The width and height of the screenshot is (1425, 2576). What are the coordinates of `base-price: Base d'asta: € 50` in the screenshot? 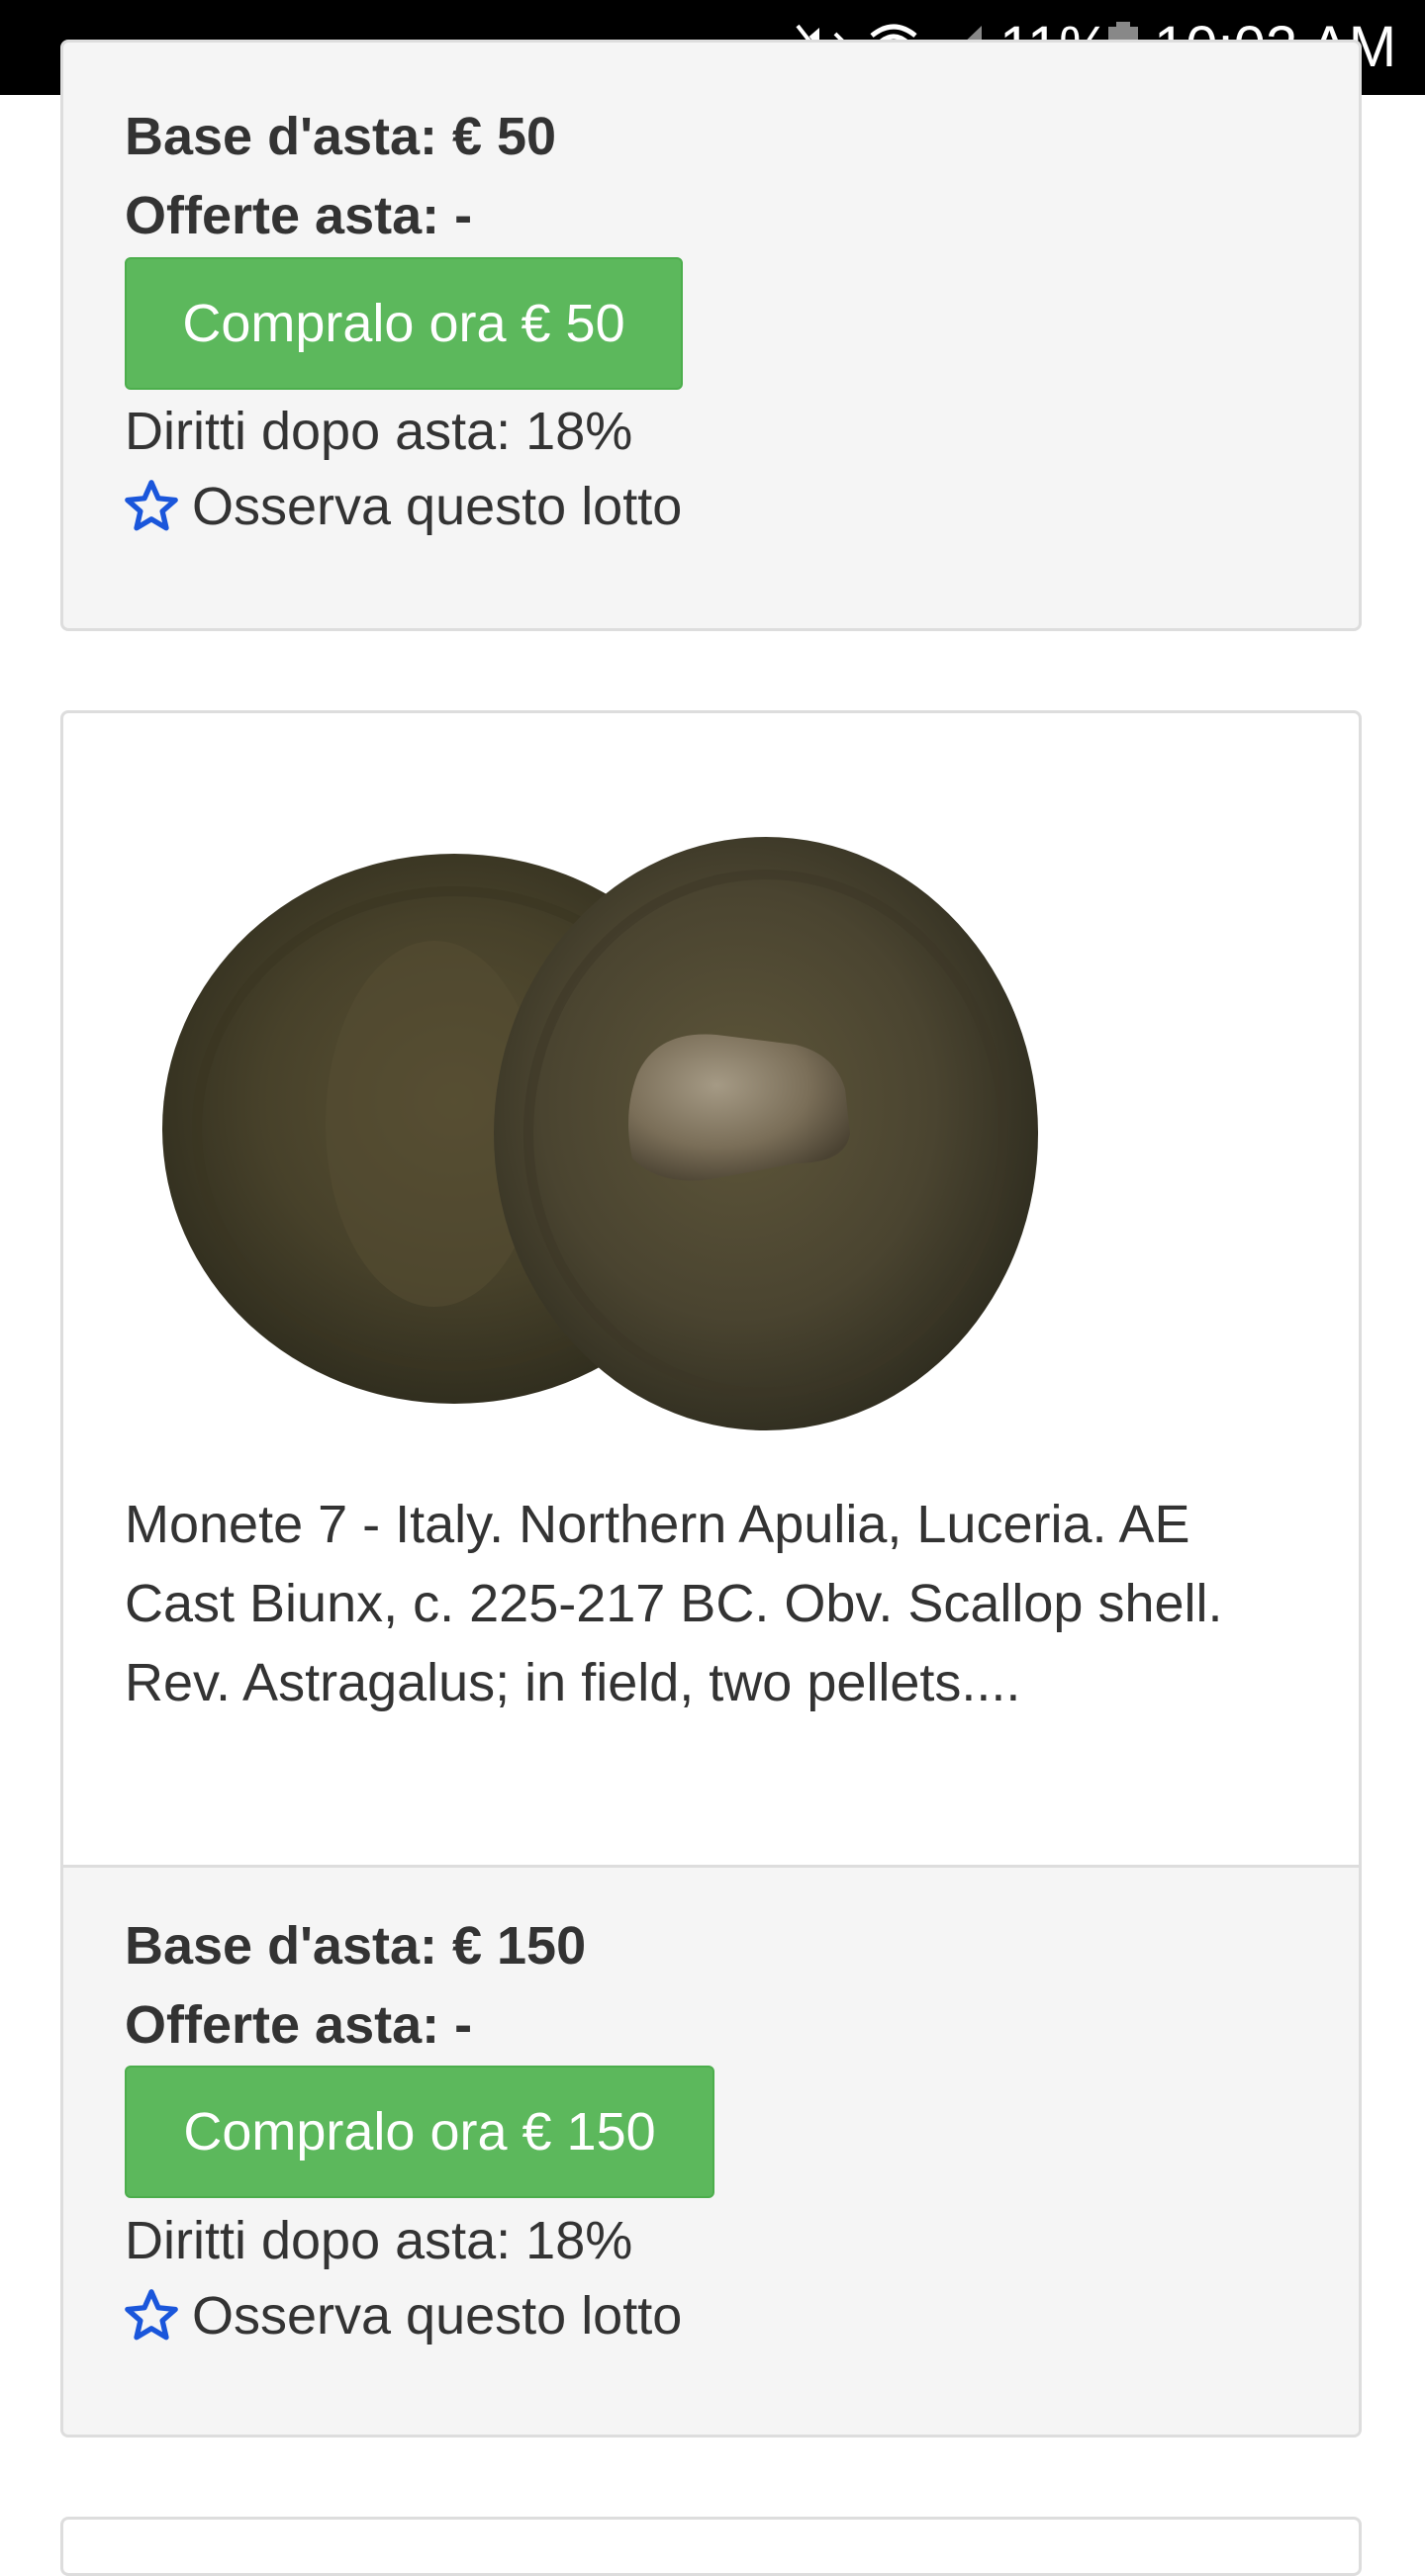 It's located at (341, 136).